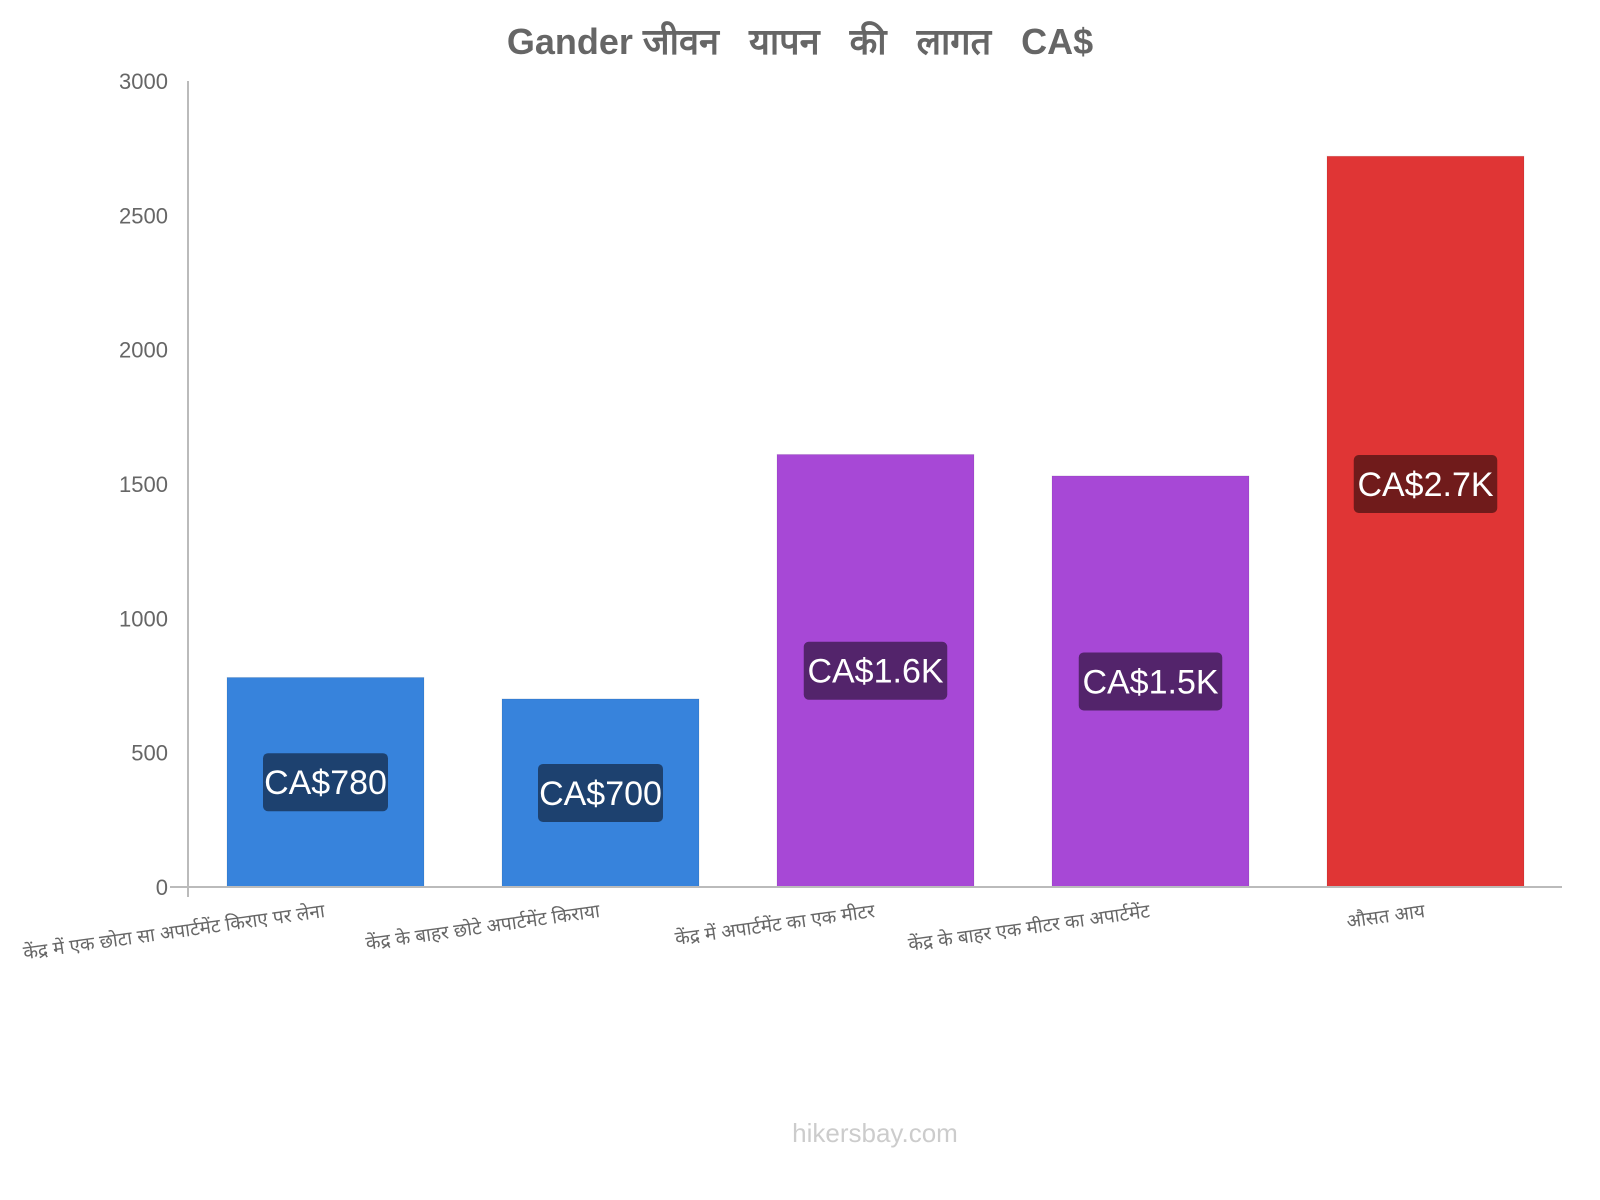  I want to click on x-tick-label: औसत आय, so click(1386, 916).